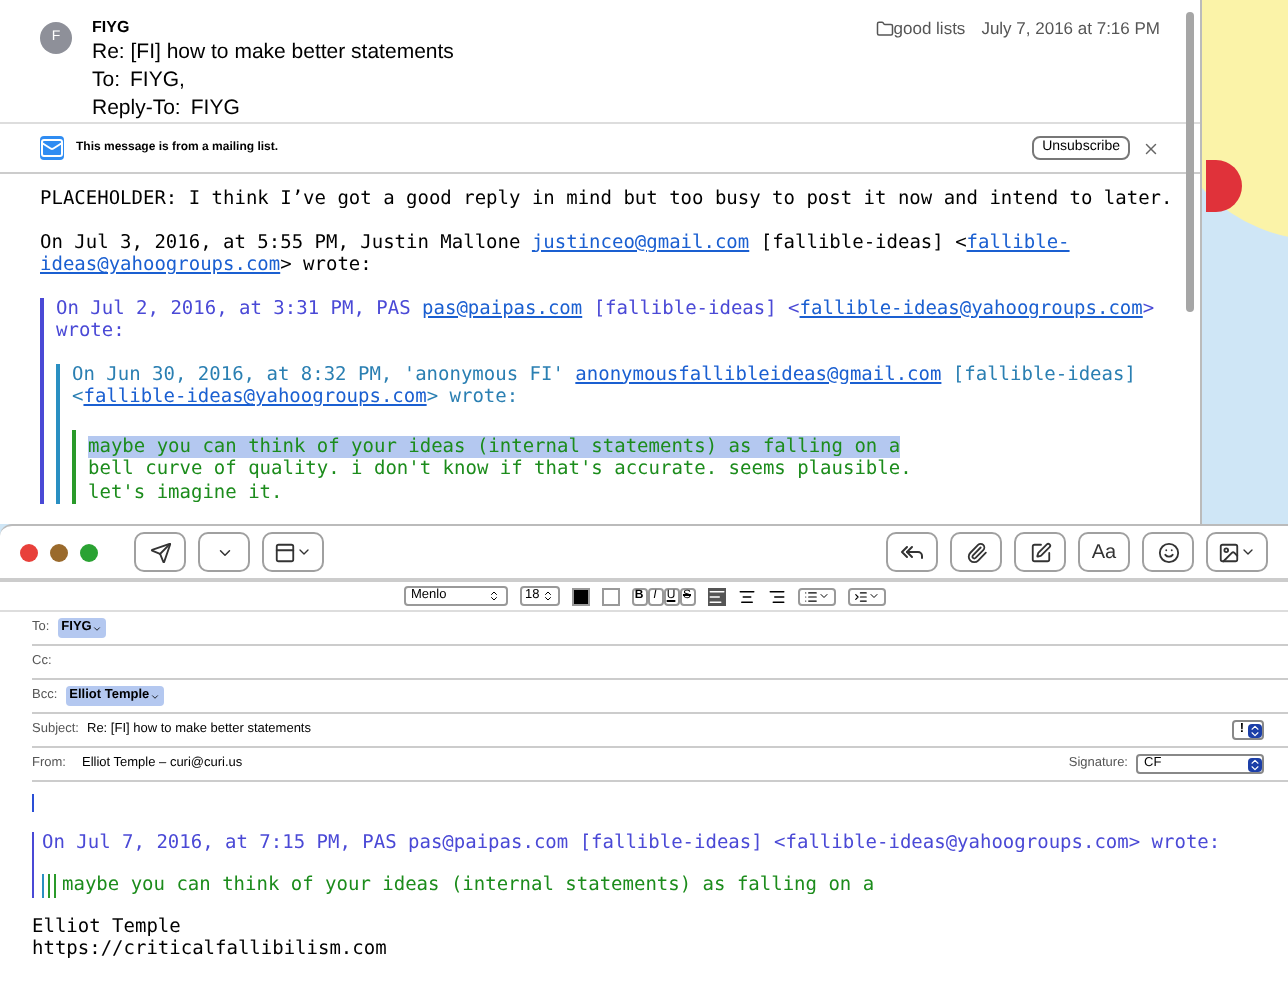  I want to click on indent-icon, so click(860, 596).